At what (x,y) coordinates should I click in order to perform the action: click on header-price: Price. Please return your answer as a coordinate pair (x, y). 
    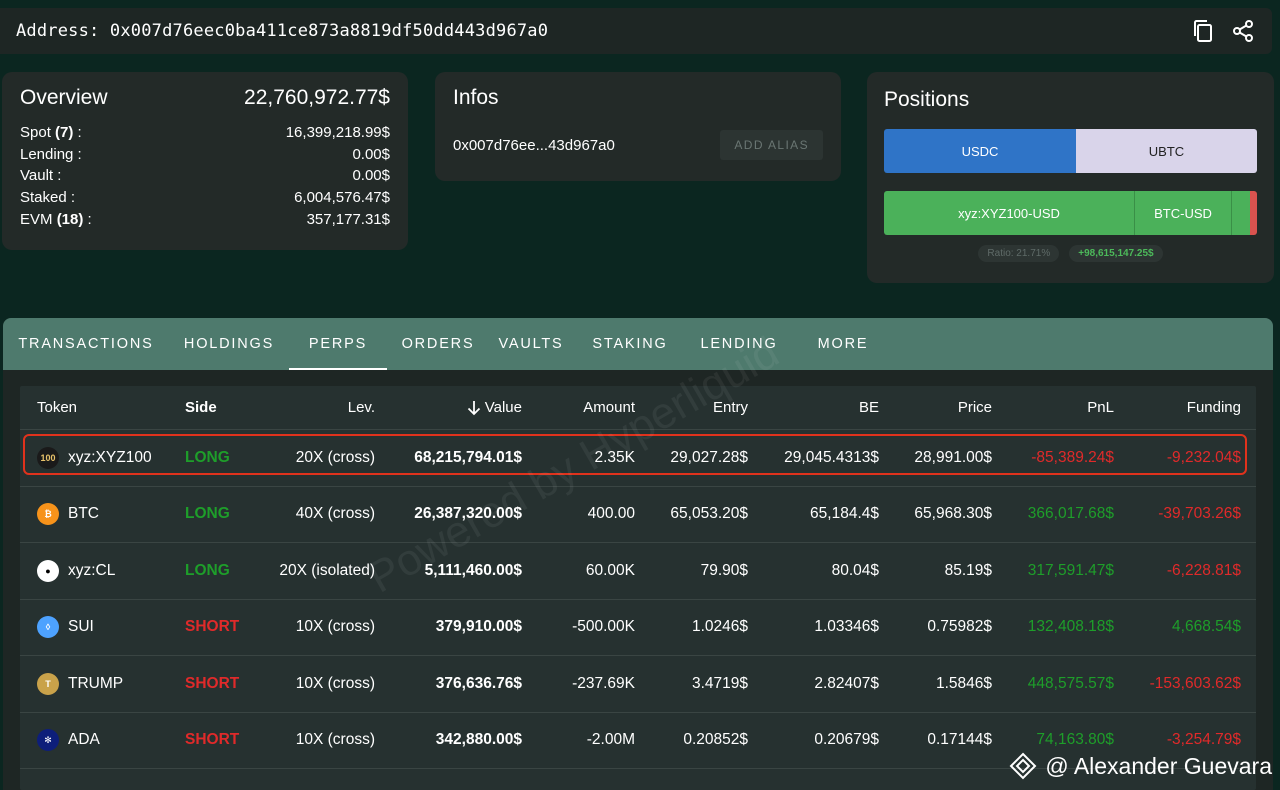
    Looking at the image, I should click on (935, 407).